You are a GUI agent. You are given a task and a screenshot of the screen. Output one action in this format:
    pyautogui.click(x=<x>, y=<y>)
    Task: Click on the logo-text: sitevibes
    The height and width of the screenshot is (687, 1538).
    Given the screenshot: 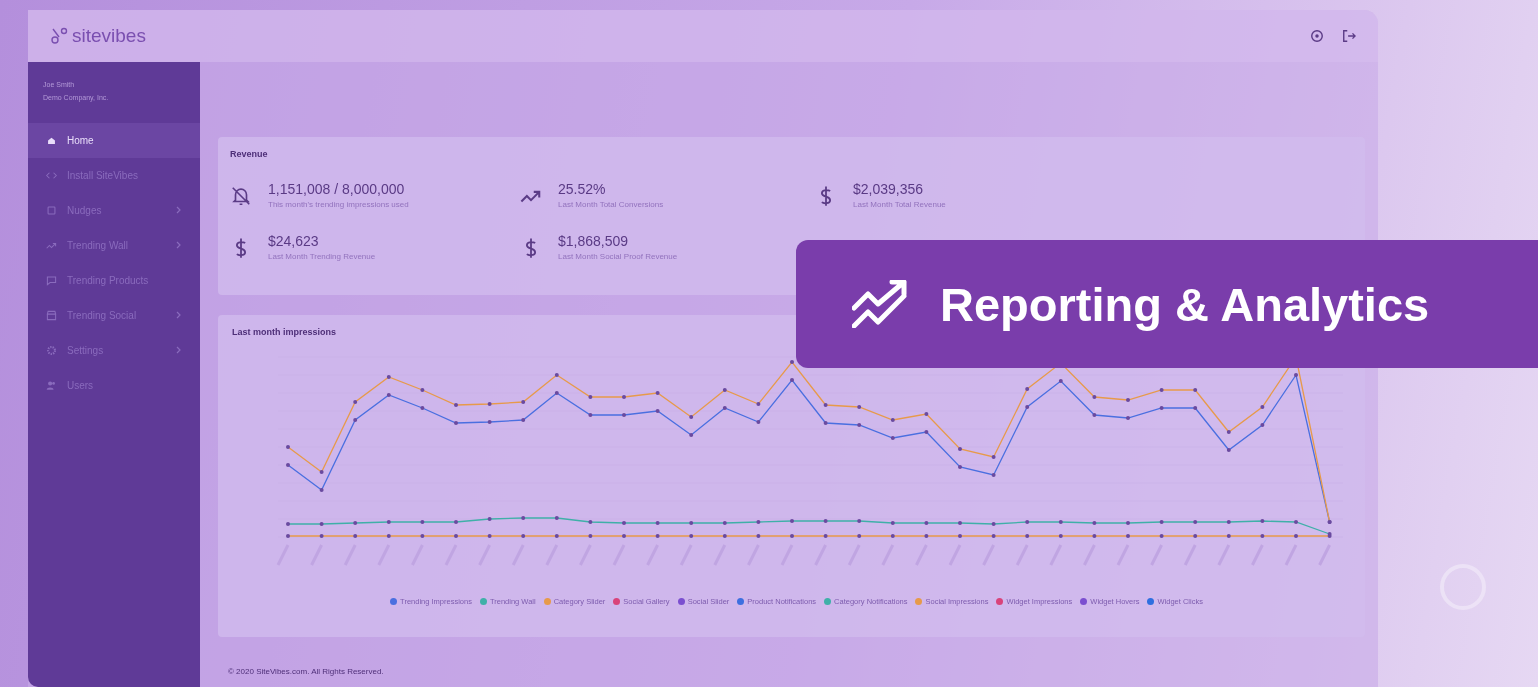 What is the action you would take?
    pyautogui.click(x=109, y=36)
    